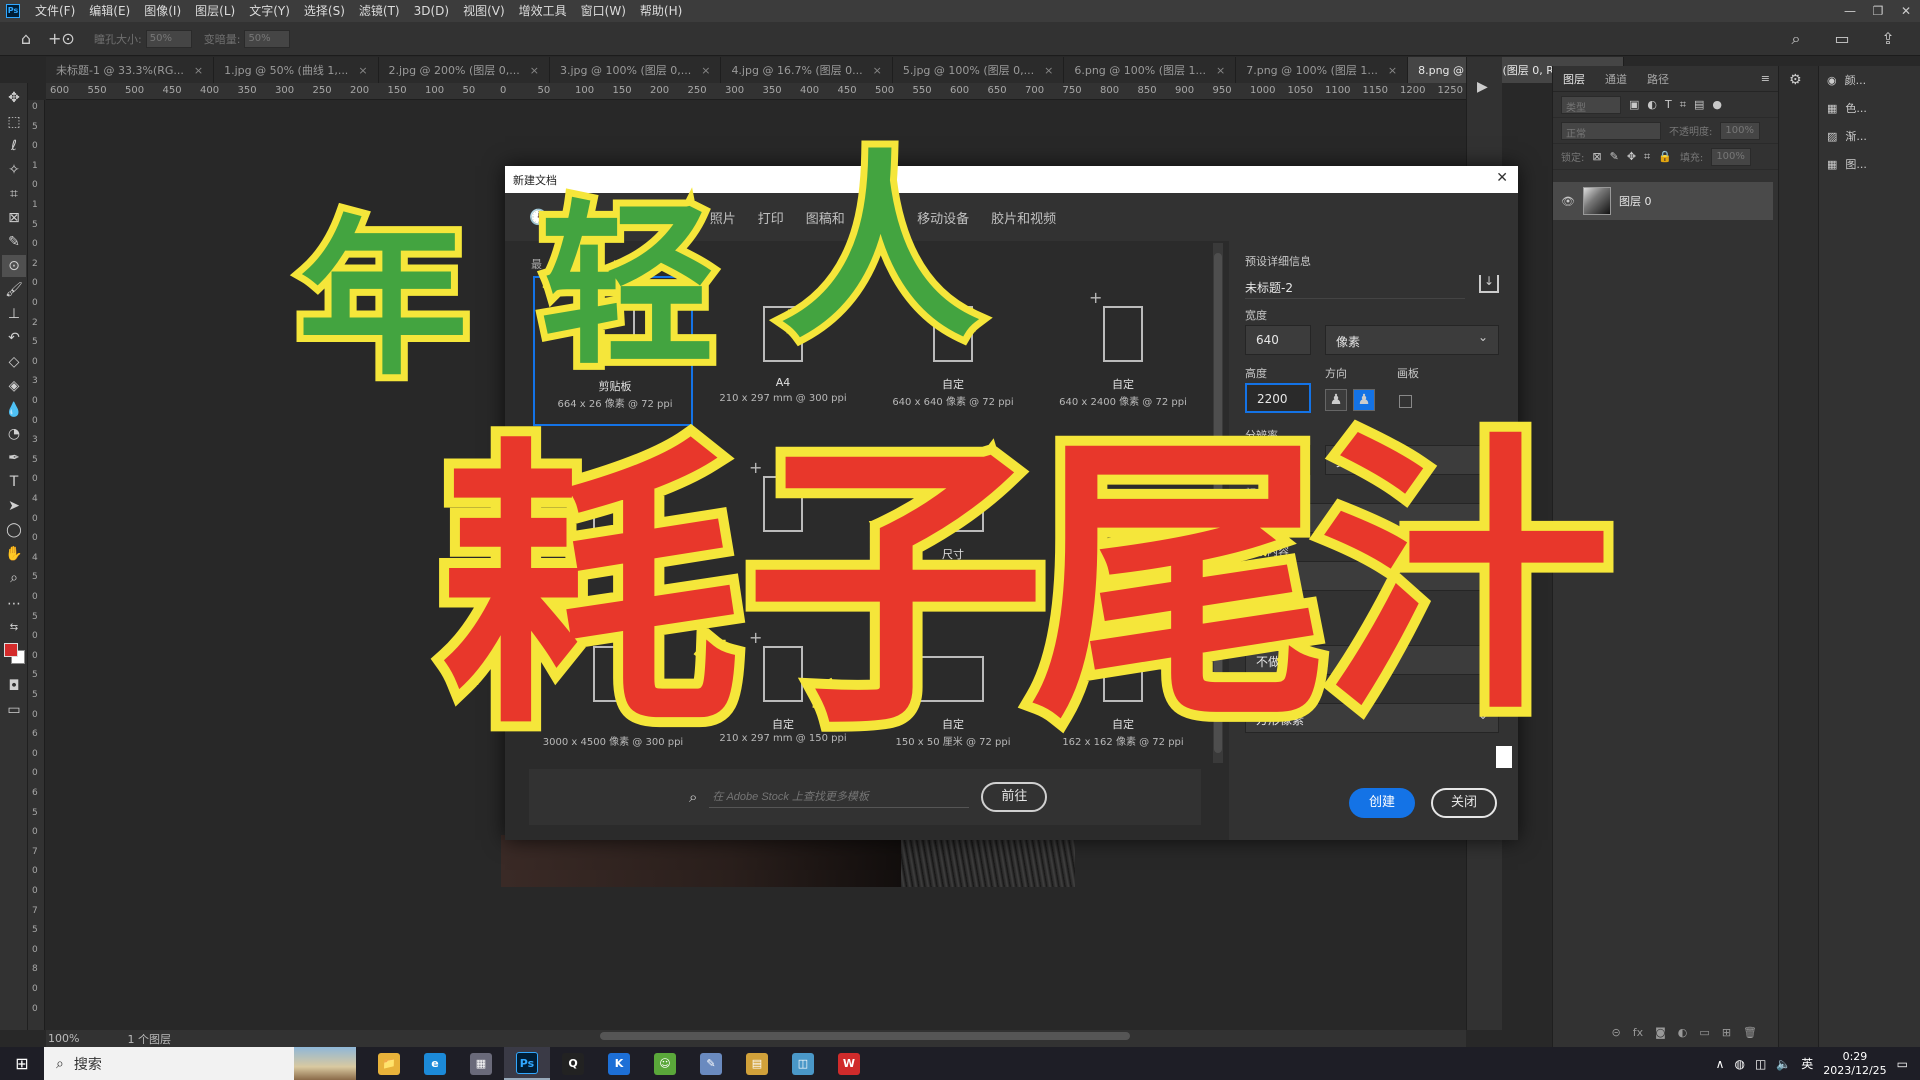  I want to click on menu-item: 选择(S), so click(324, 11).